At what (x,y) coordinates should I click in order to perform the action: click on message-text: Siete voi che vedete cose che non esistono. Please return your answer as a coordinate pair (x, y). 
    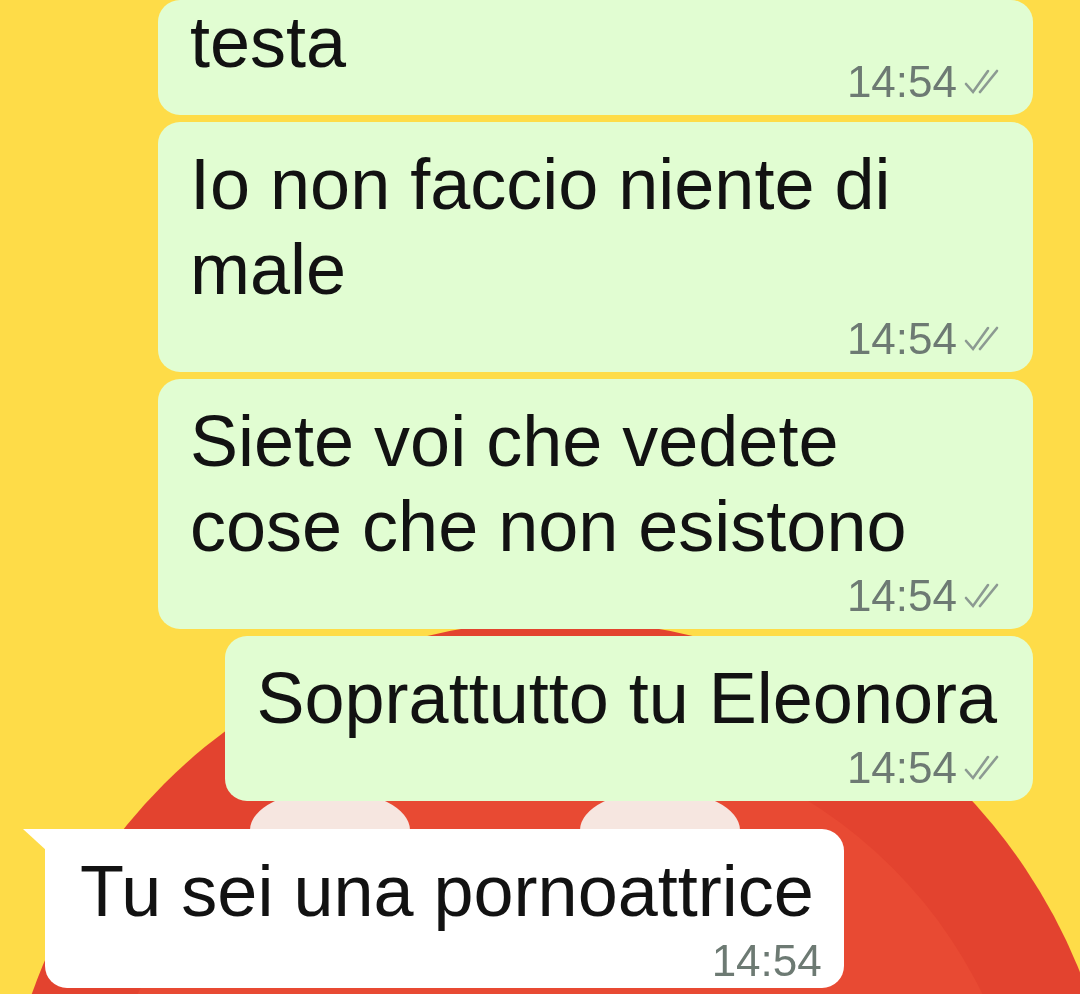
    Looking at the image, I should click on (548, 483).